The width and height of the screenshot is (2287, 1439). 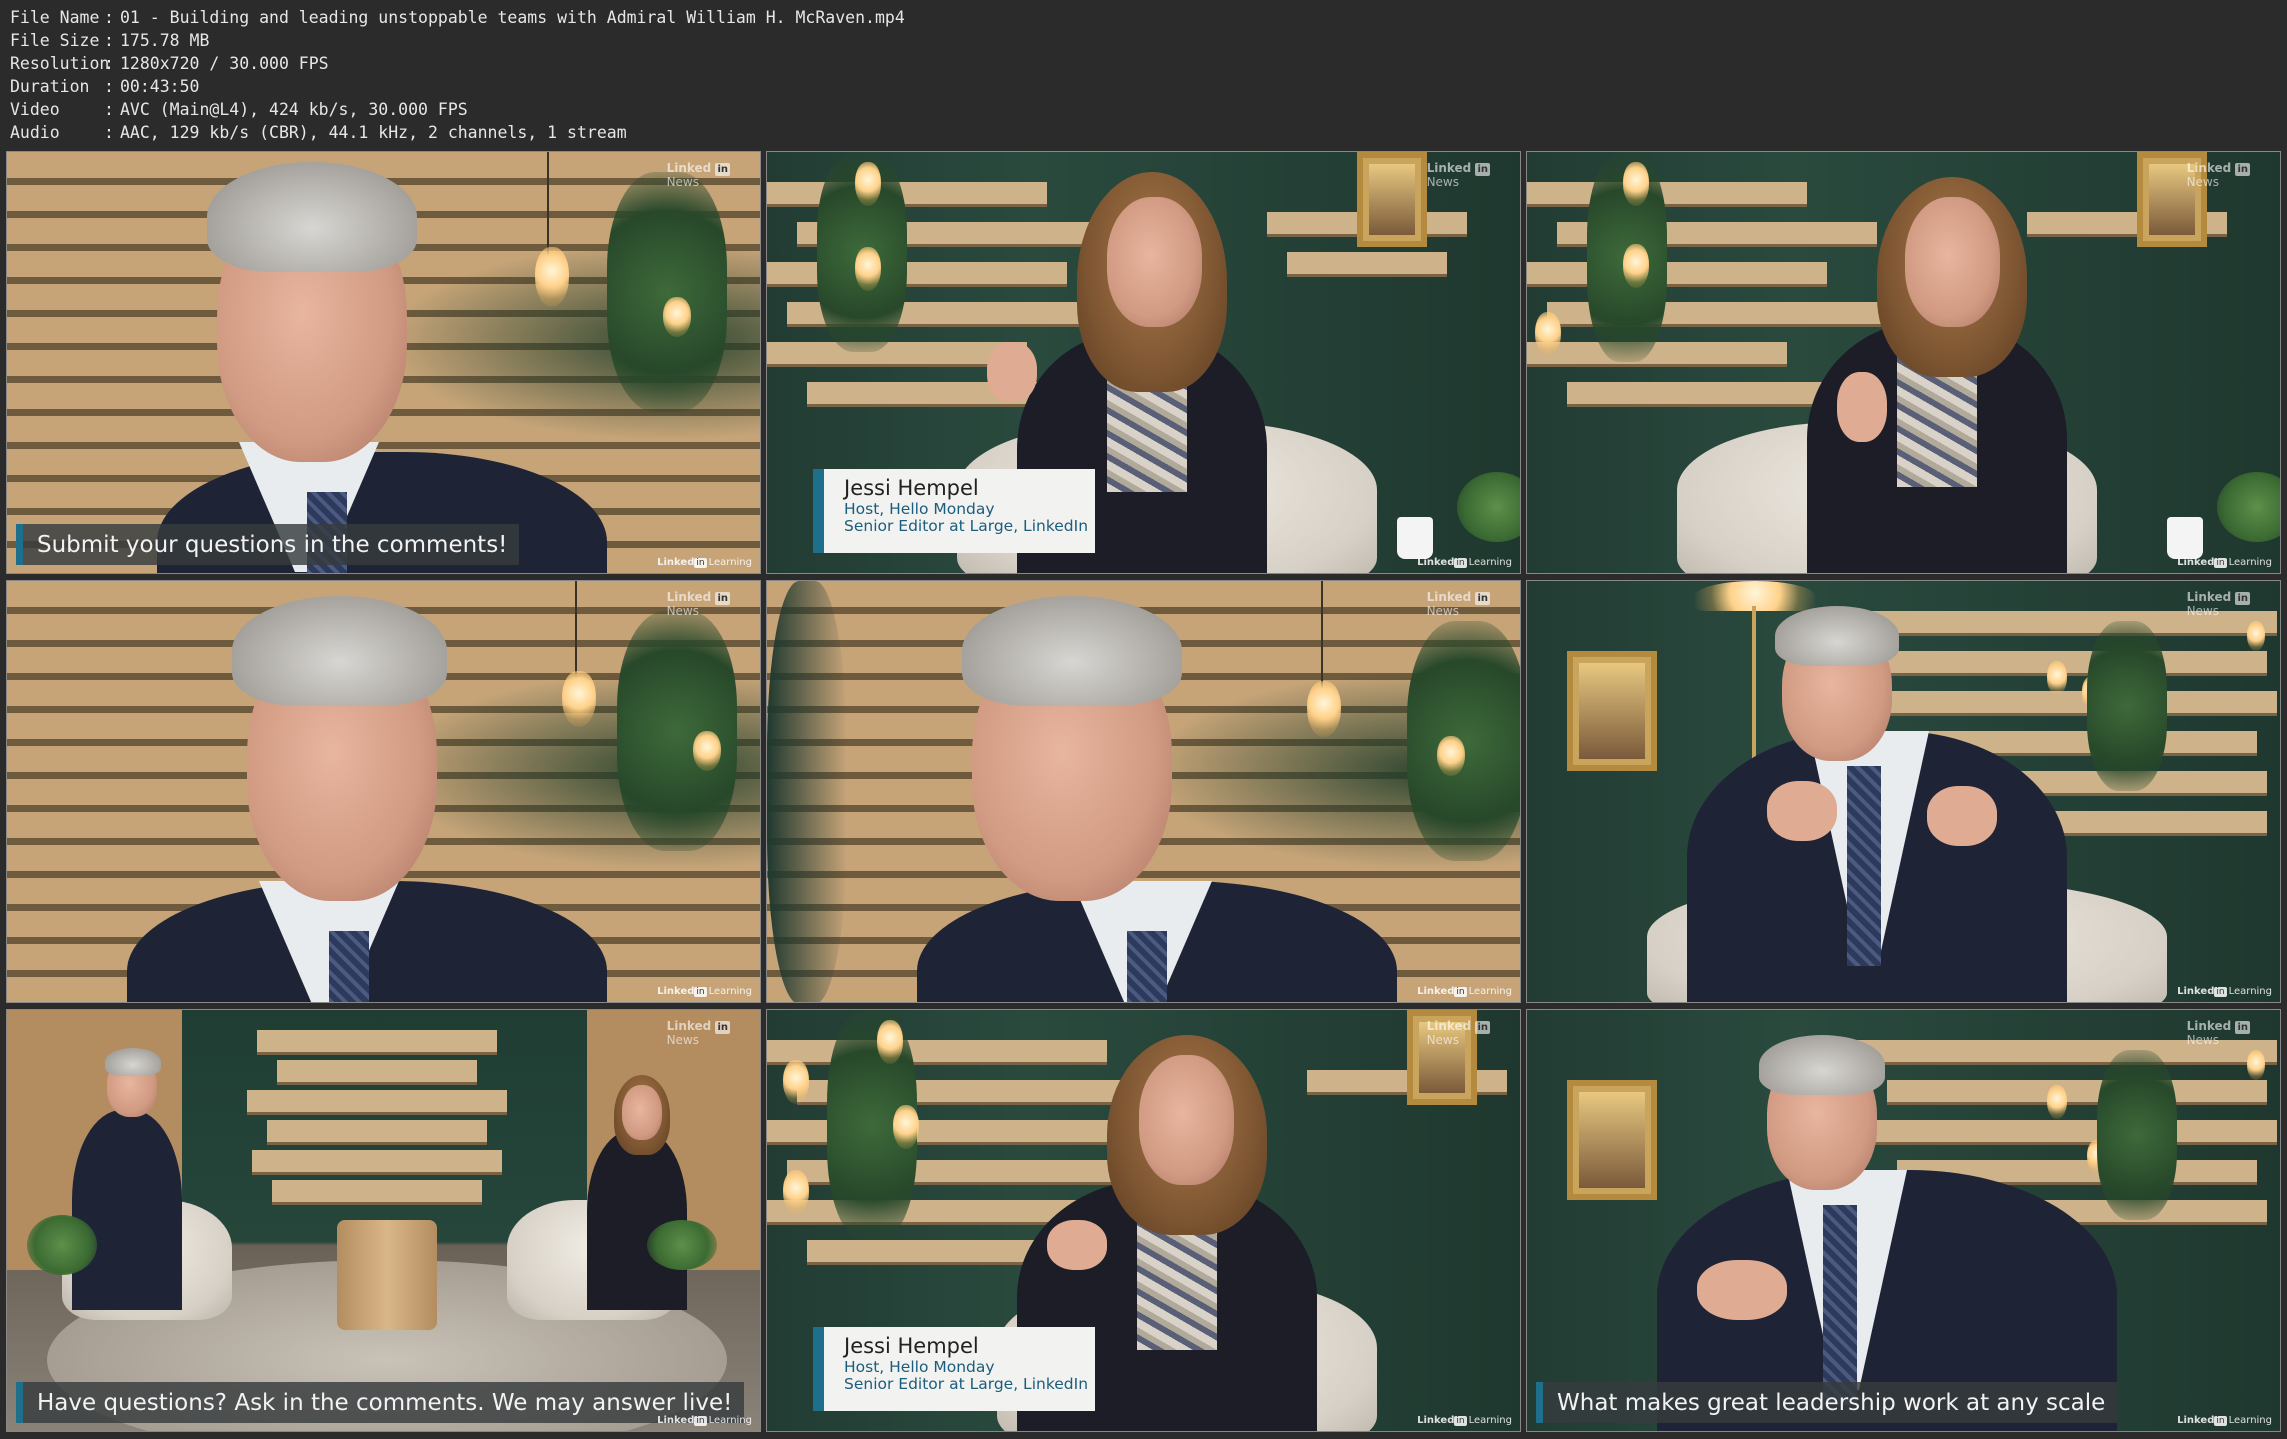 What do you see at coordinates (160, 86) in the screenshot?
I see `duration-value: 00:43:50` at bounding box center [160, 86].